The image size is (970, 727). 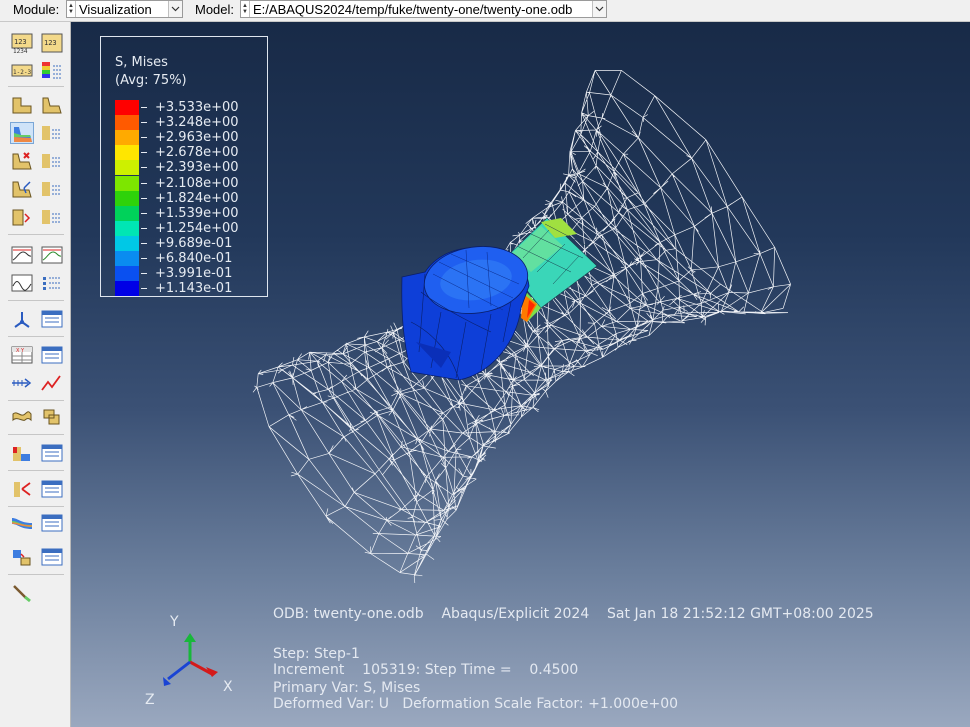 What do you see at coordinates (22, 523) in the screenshot?
I see `spectrum-icon` at bounding box center [22, 523].